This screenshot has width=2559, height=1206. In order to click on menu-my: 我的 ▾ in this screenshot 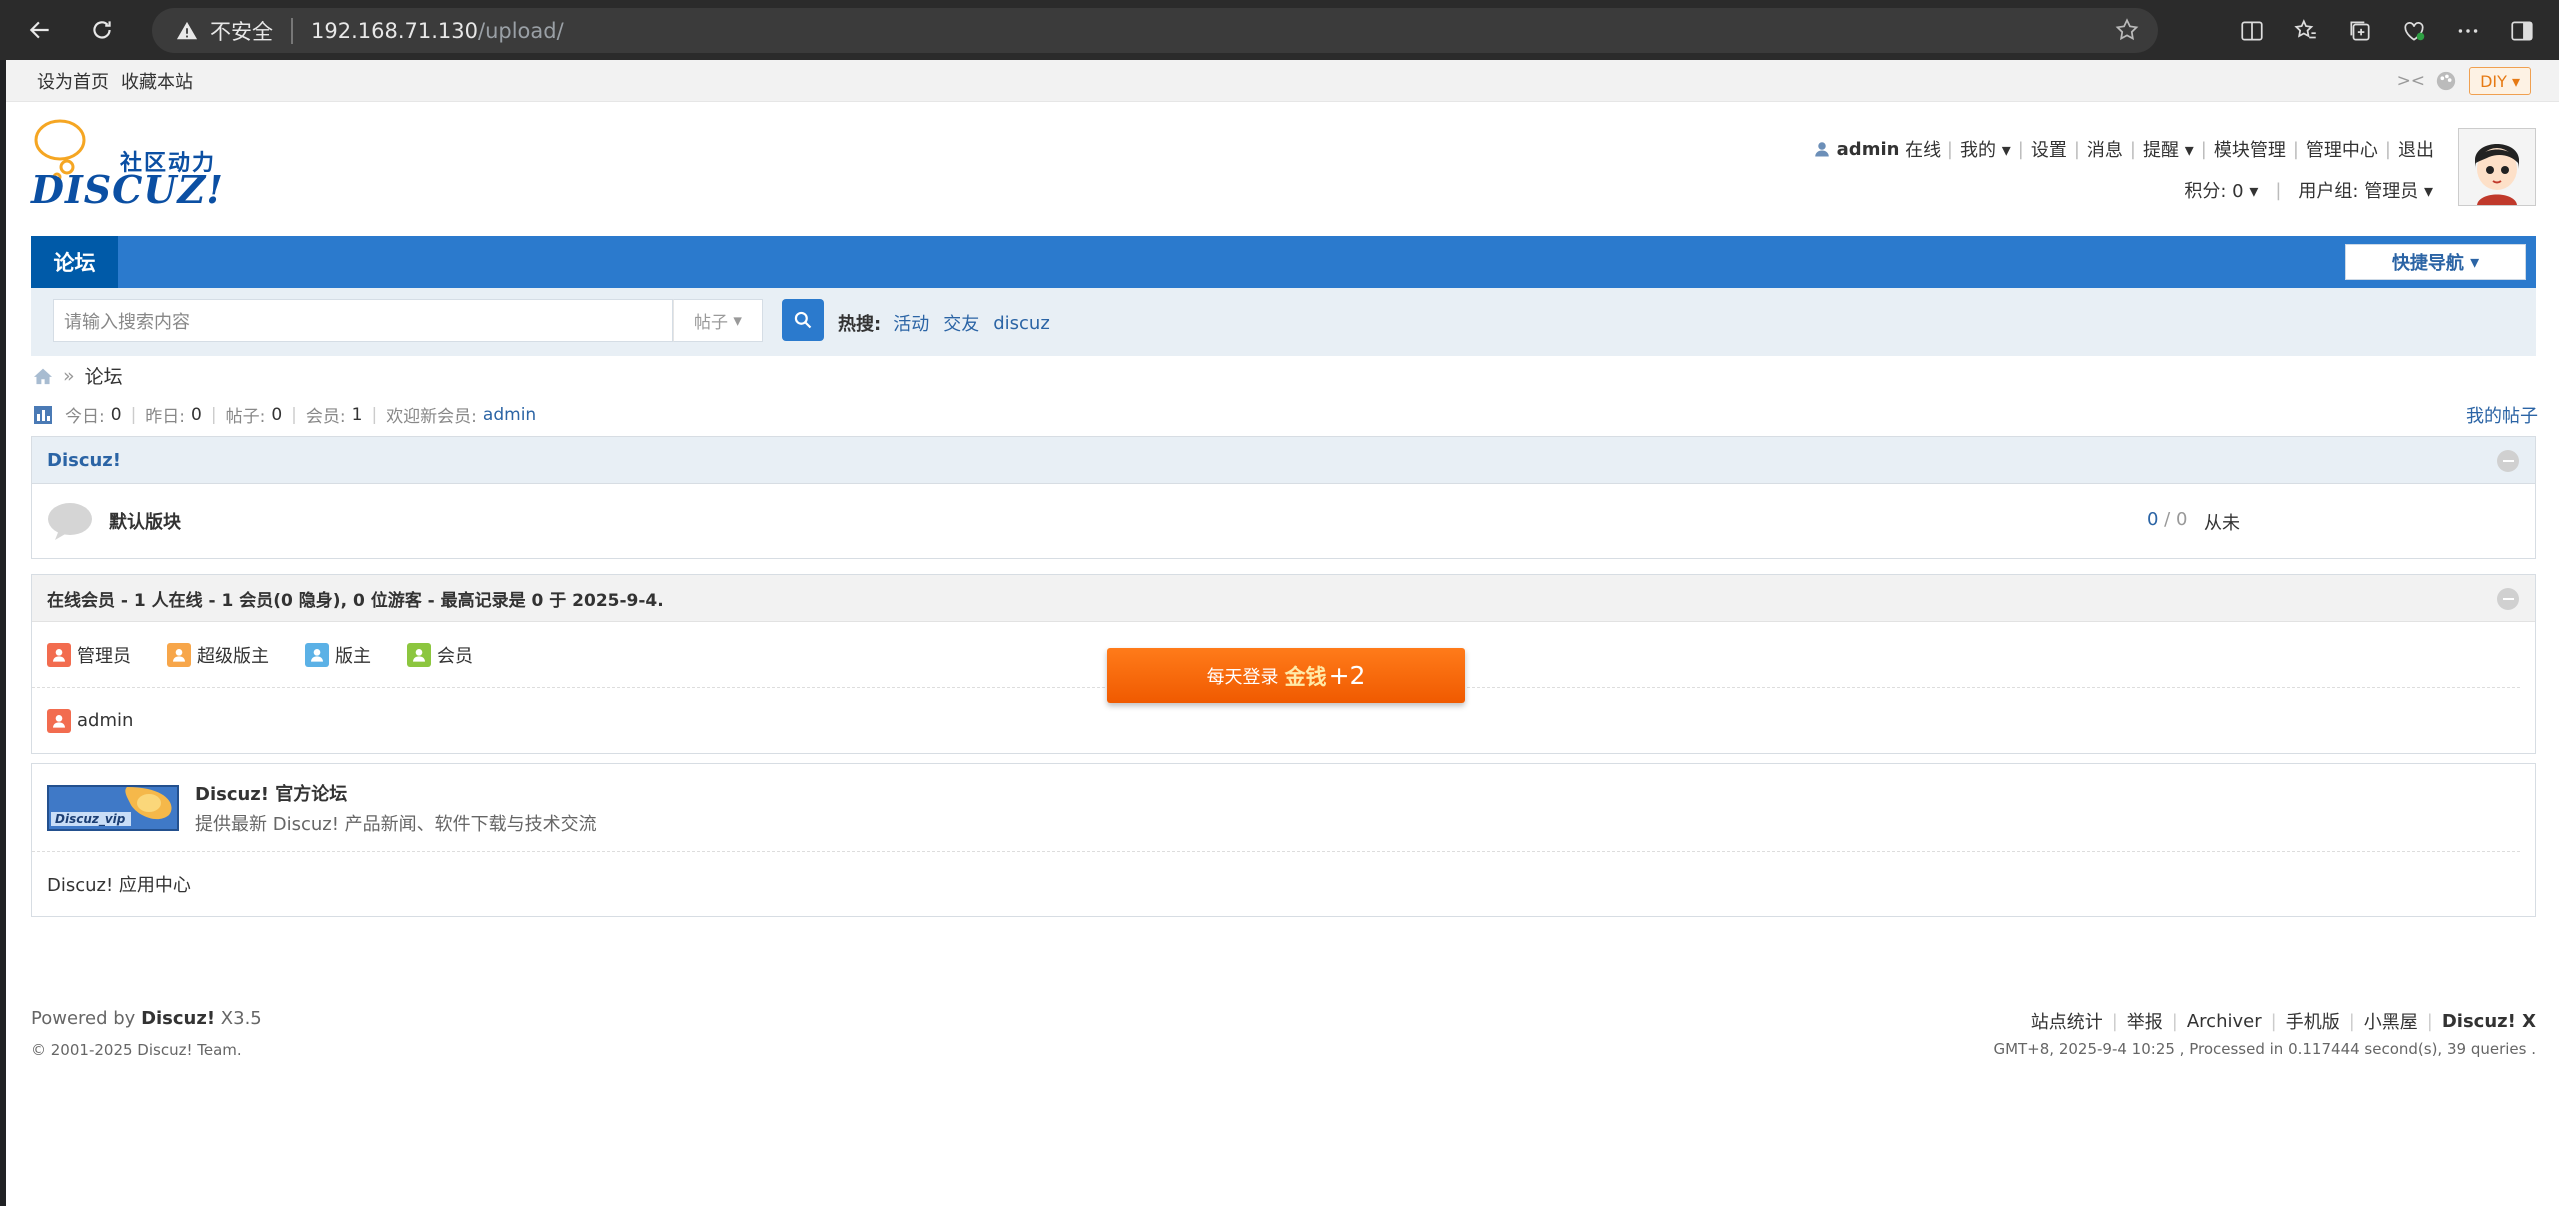, I will do `click(1985, 149)`.